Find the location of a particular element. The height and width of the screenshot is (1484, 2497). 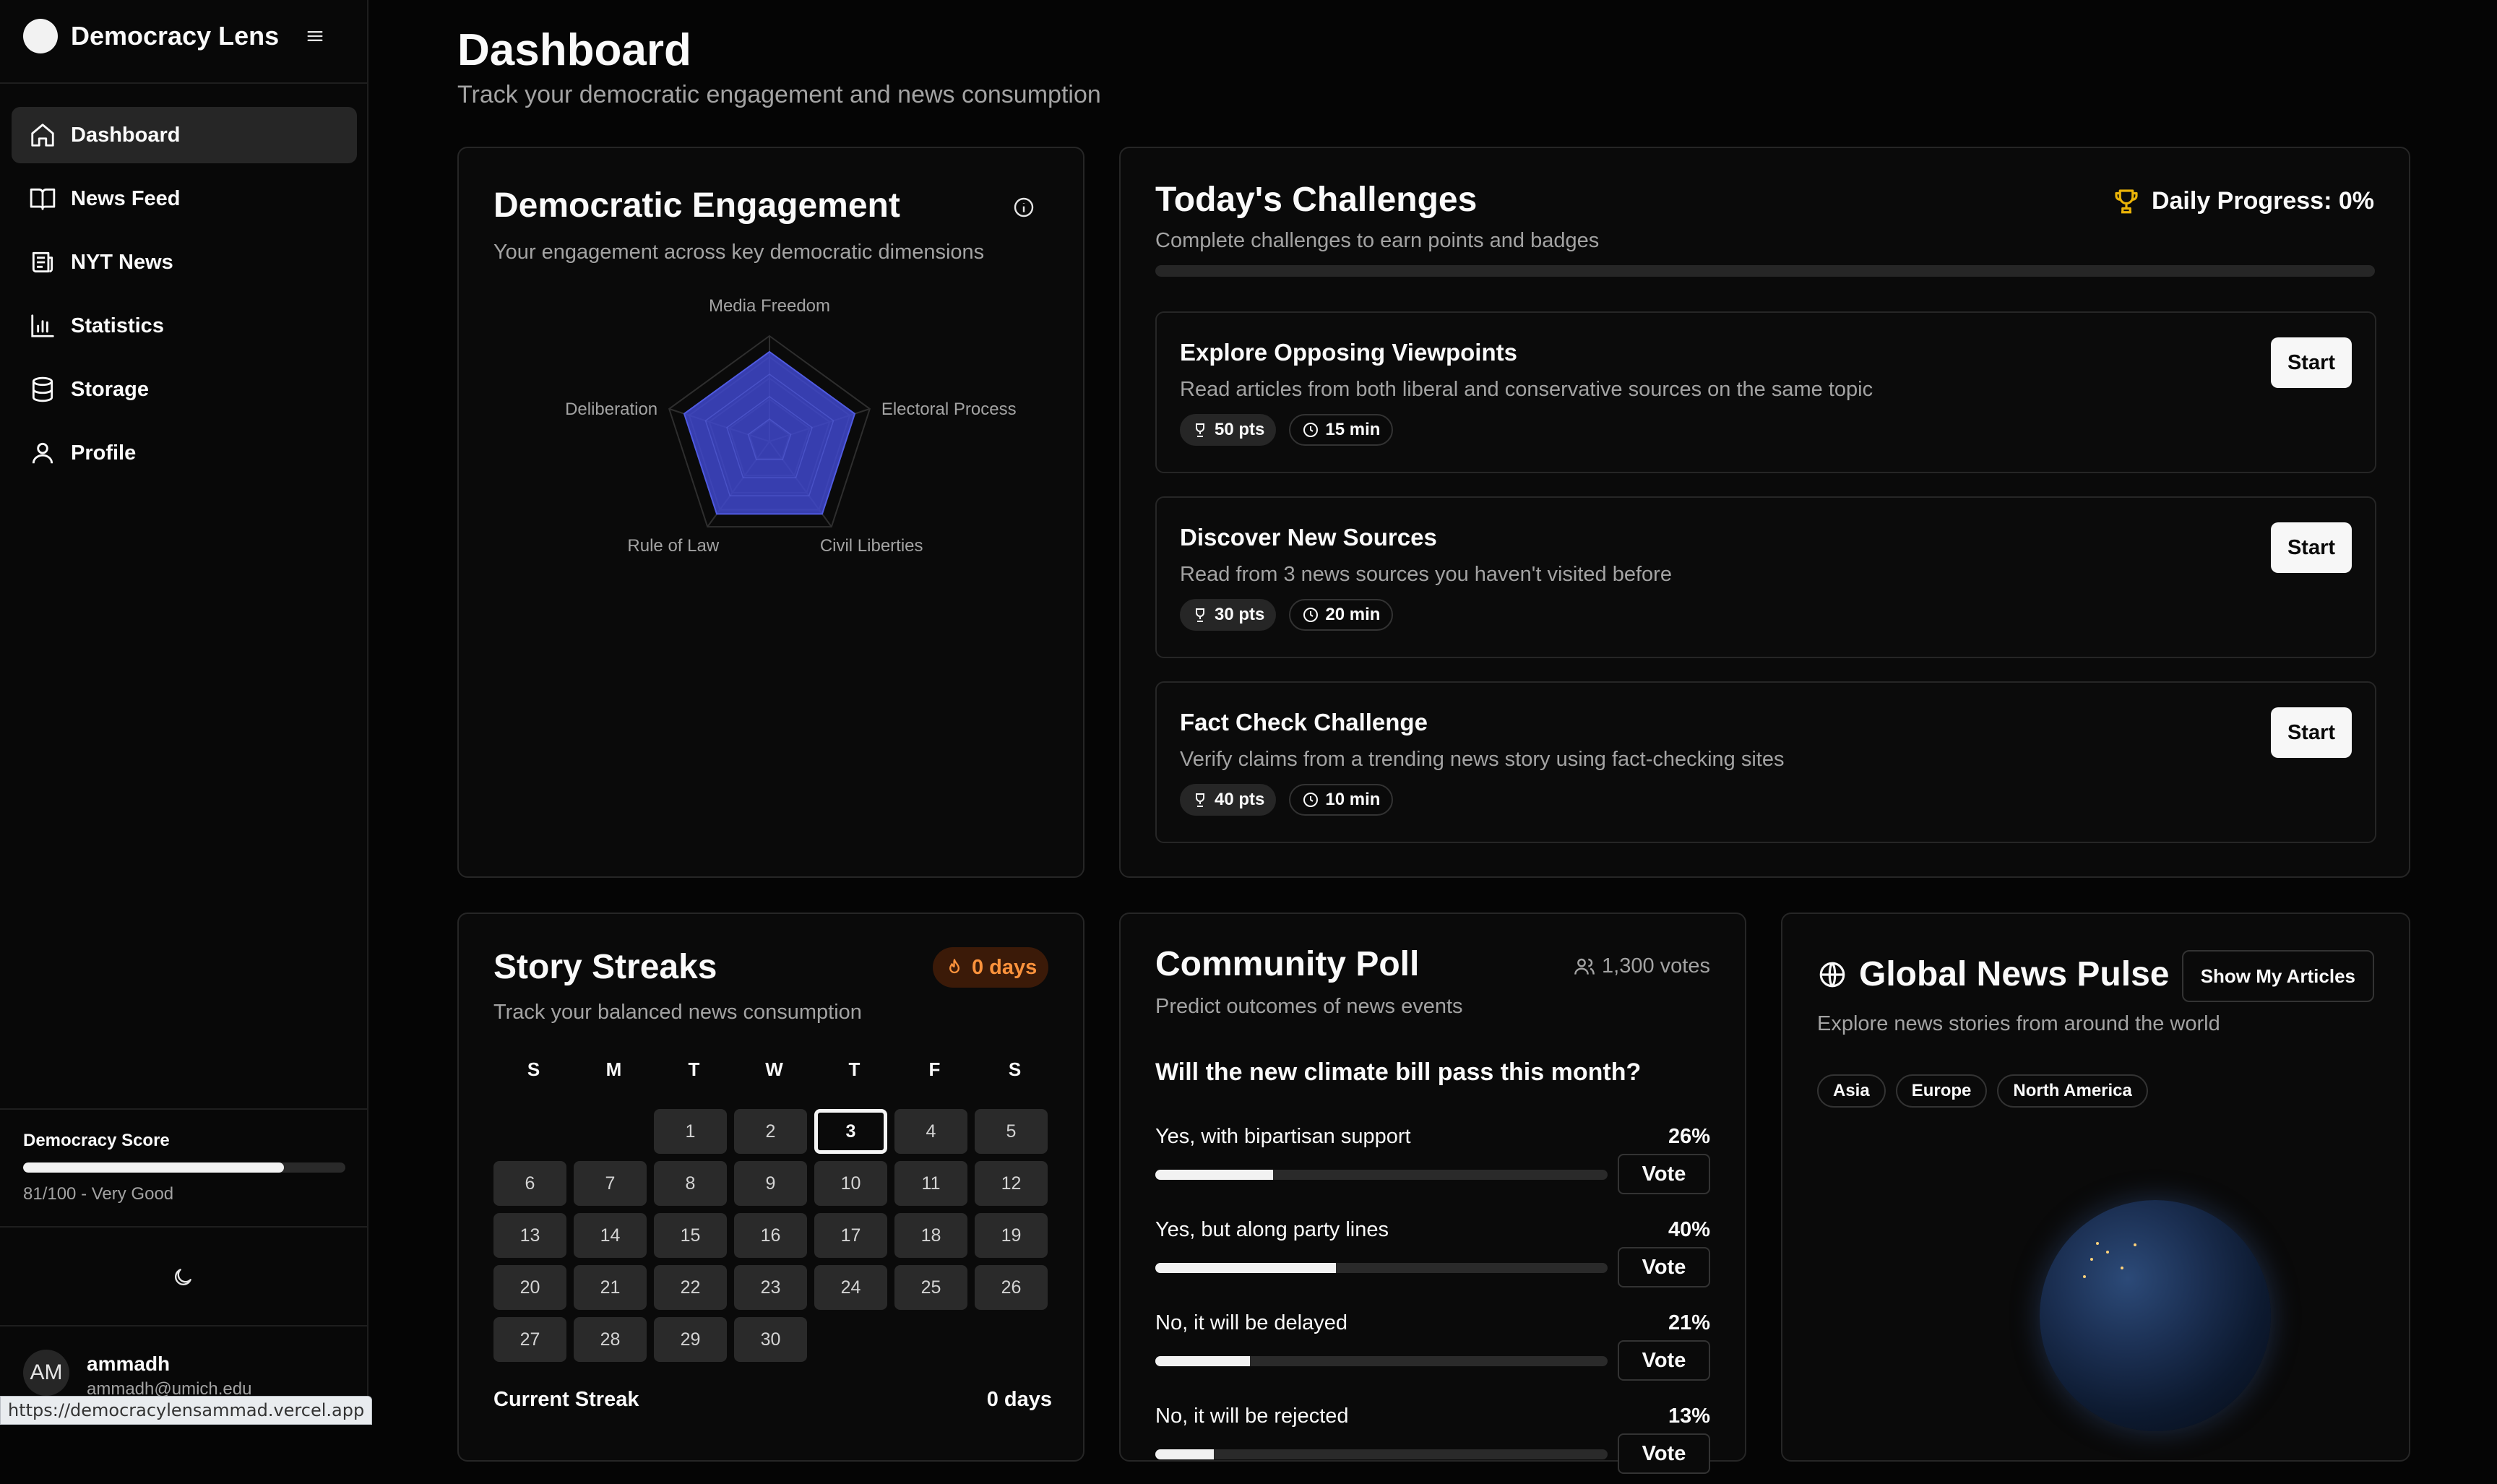

sidebar-item-nyt-news: NYT News is located at coordinates (184, 262).